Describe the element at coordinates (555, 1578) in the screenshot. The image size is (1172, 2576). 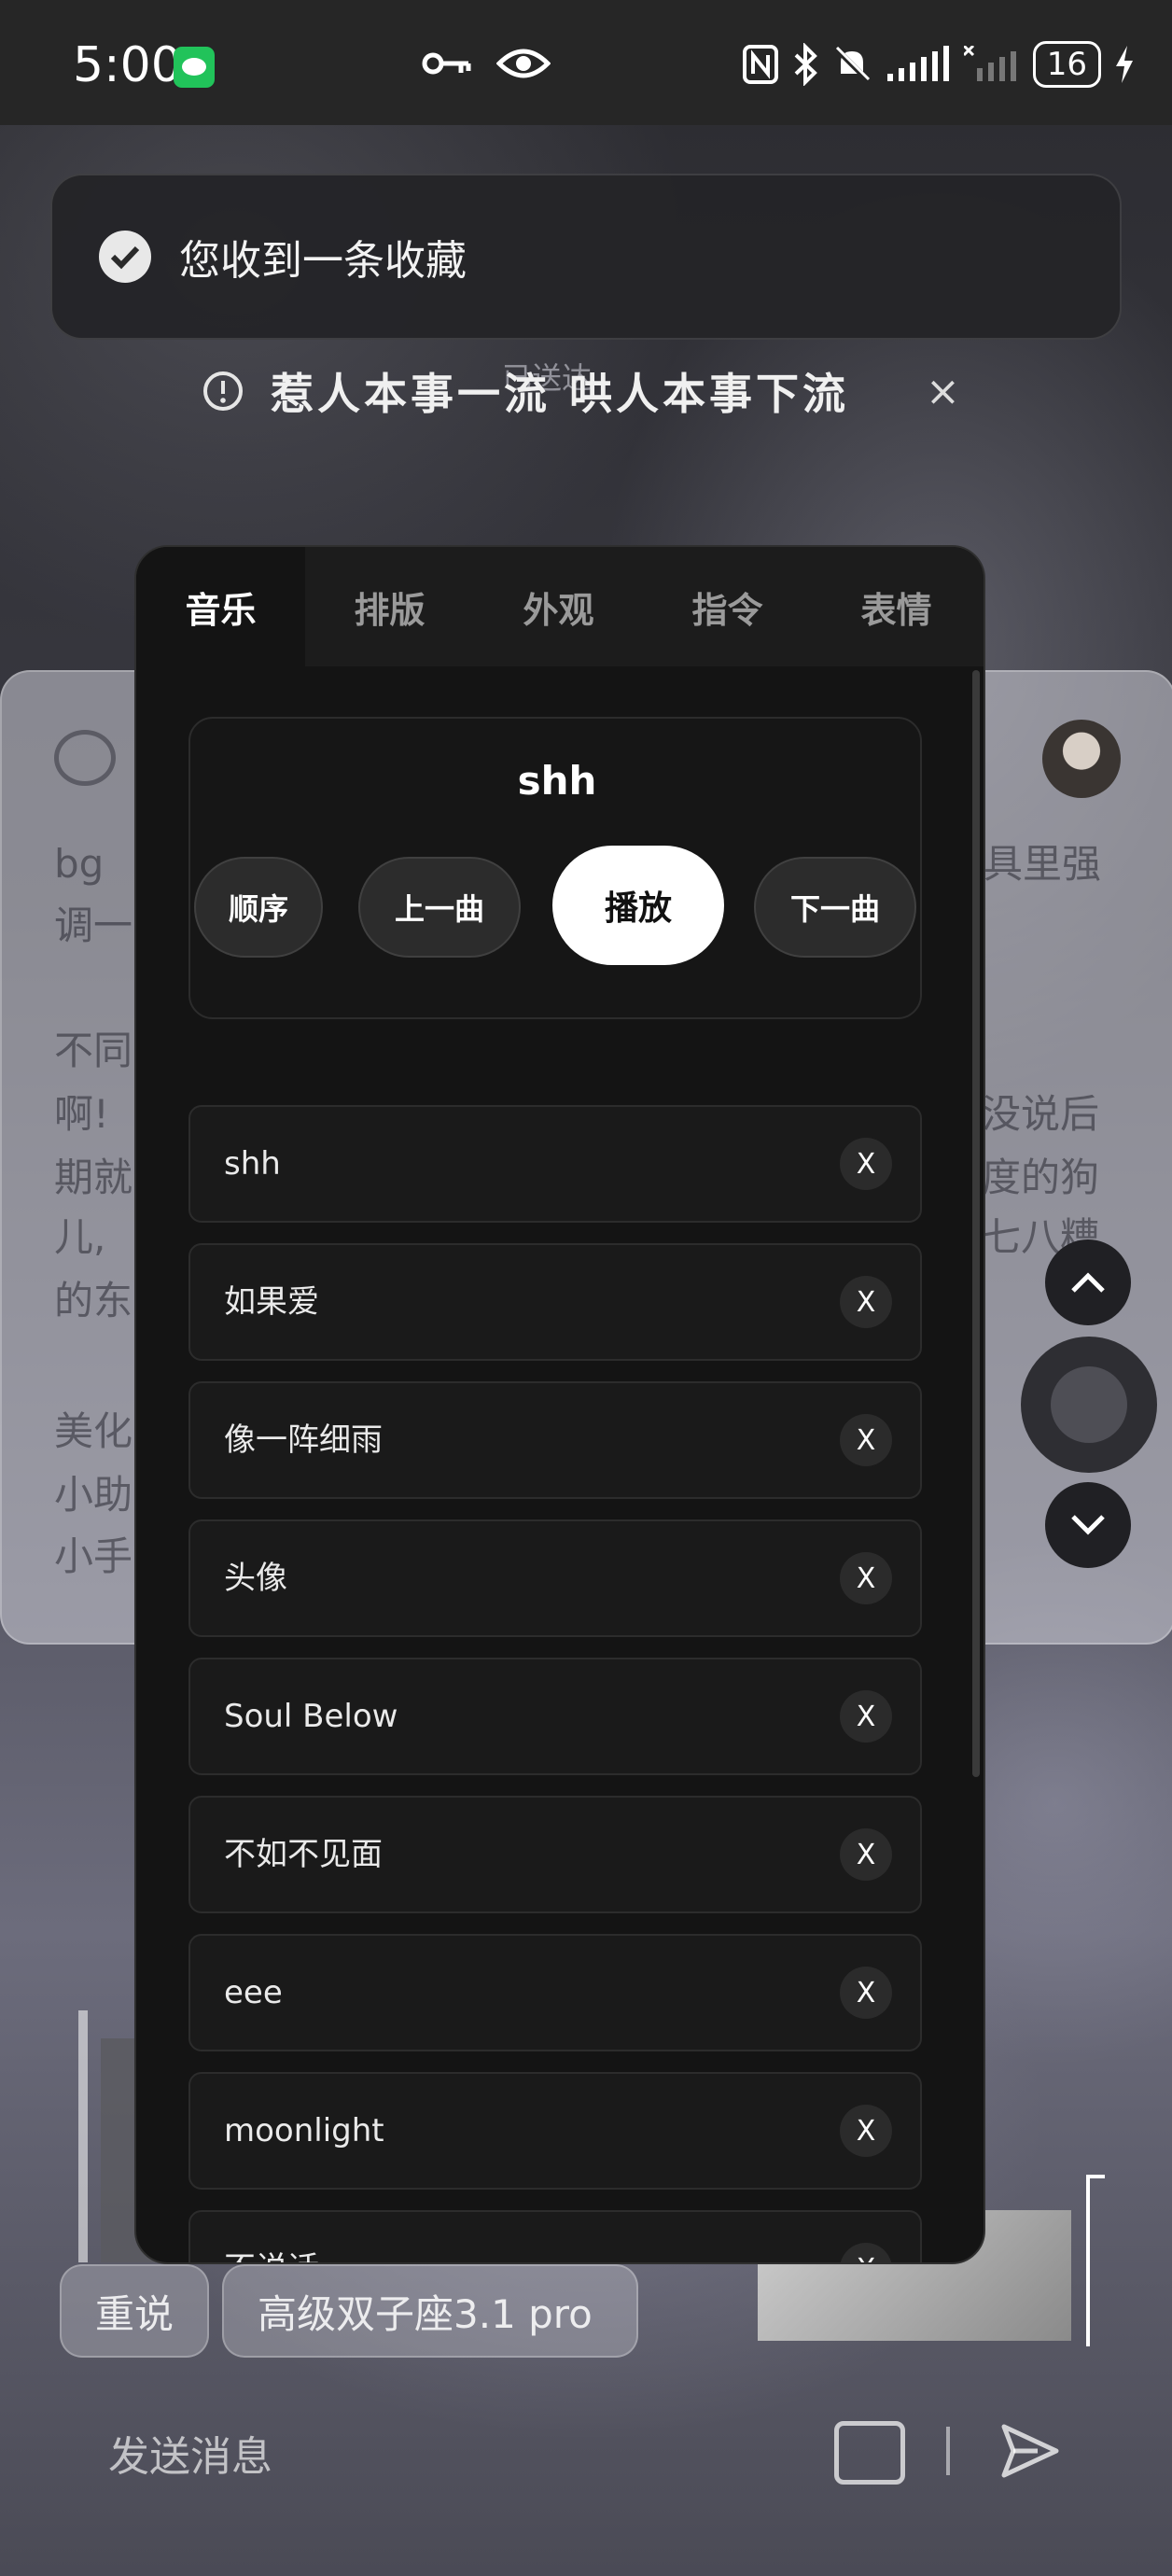
I see `playlist-item: 头像 X` at that location.